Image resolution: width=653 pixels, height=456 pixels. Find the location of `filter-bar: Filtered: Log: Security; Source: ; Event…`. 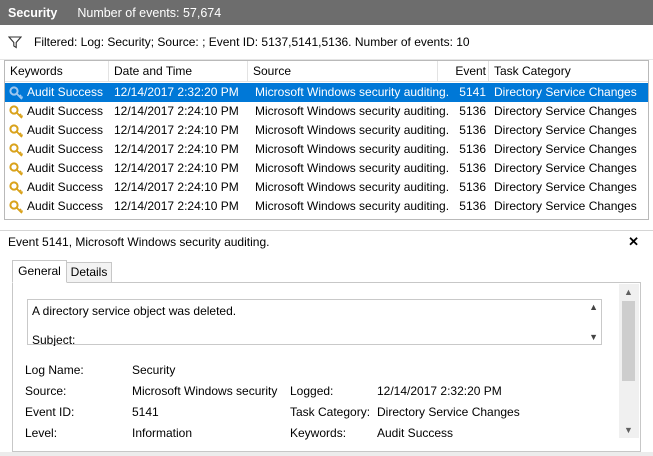

filter-bar: Filtered: Log: Security; Source: ; Event… is located at coordinates (326, 42).